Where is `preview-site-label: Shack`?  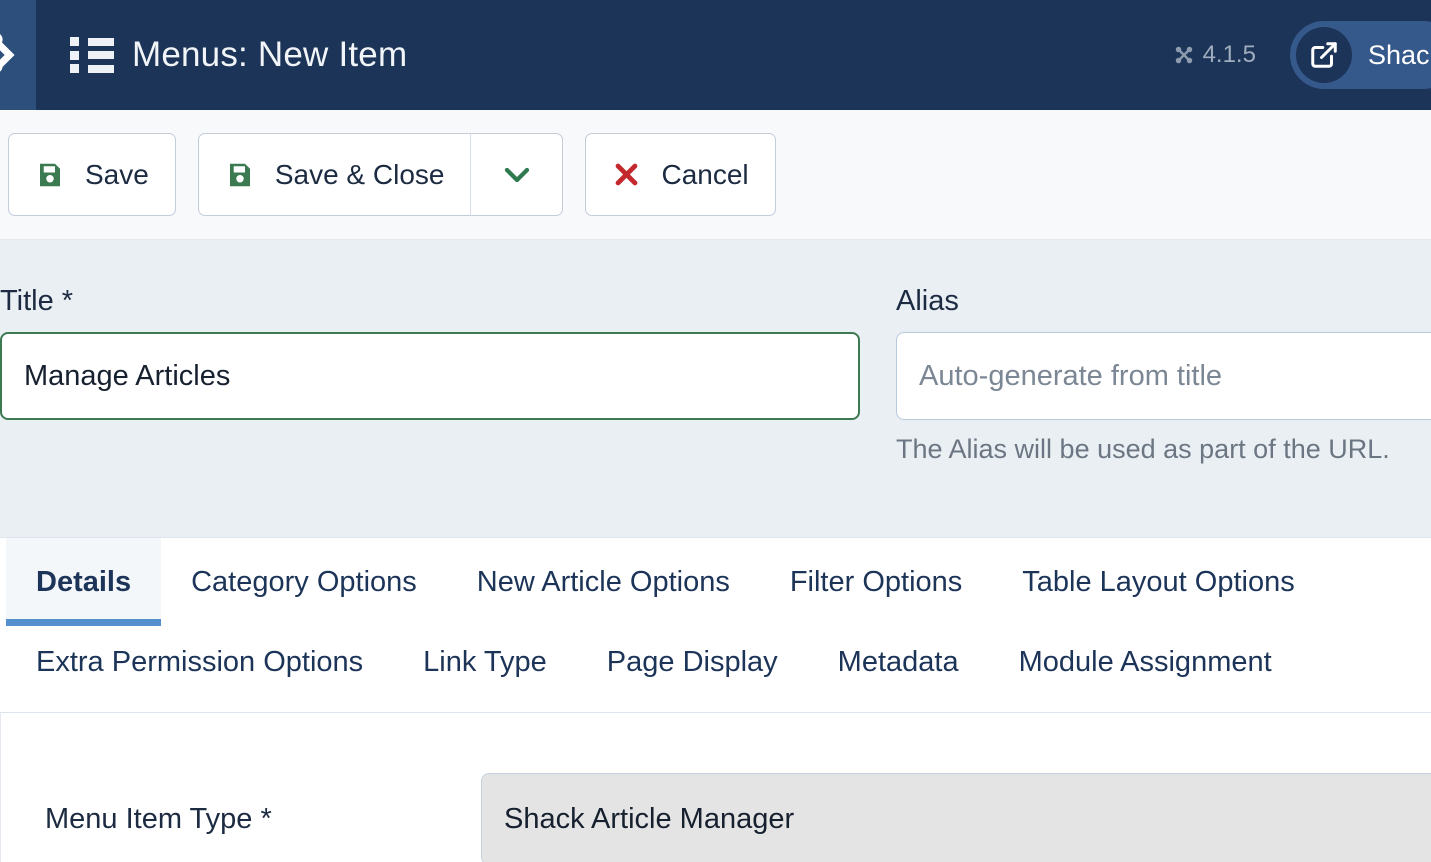
preview-site-label: Shack is located at coordinates (1399, 54).